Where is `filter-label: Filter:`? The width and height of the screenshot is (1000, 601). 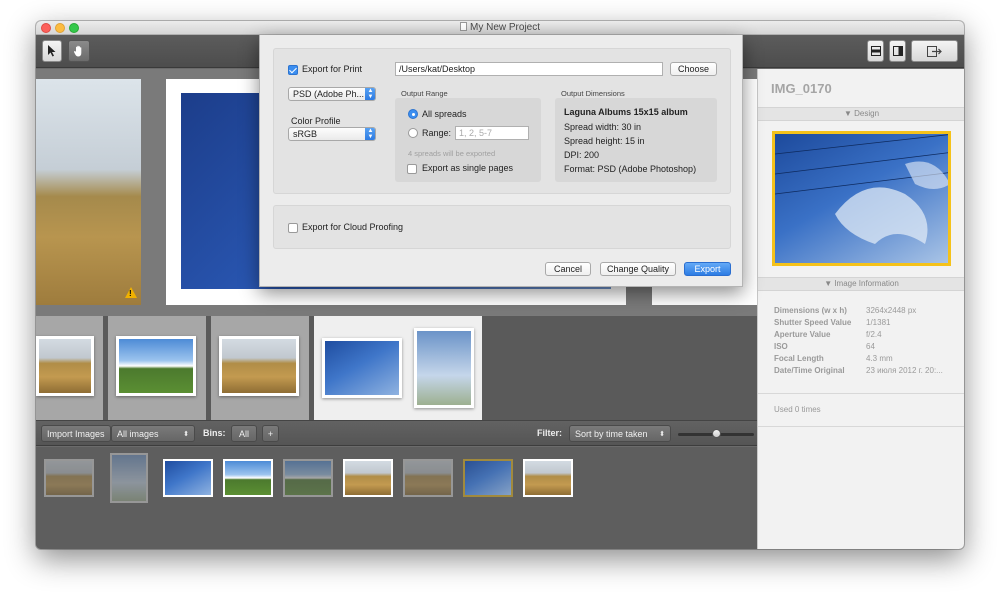
filter-label: Filter: is located at coordinates (550, 433).